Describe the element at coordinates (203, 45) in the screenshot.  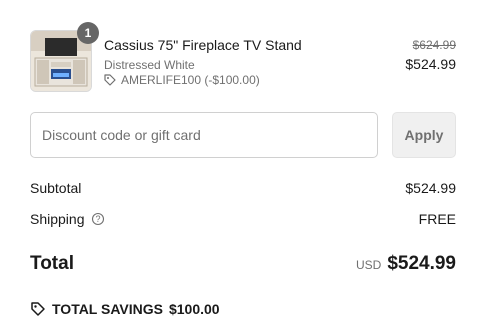
I see `product-name: Cassius 75" Fireplace TV Stand` at that location.